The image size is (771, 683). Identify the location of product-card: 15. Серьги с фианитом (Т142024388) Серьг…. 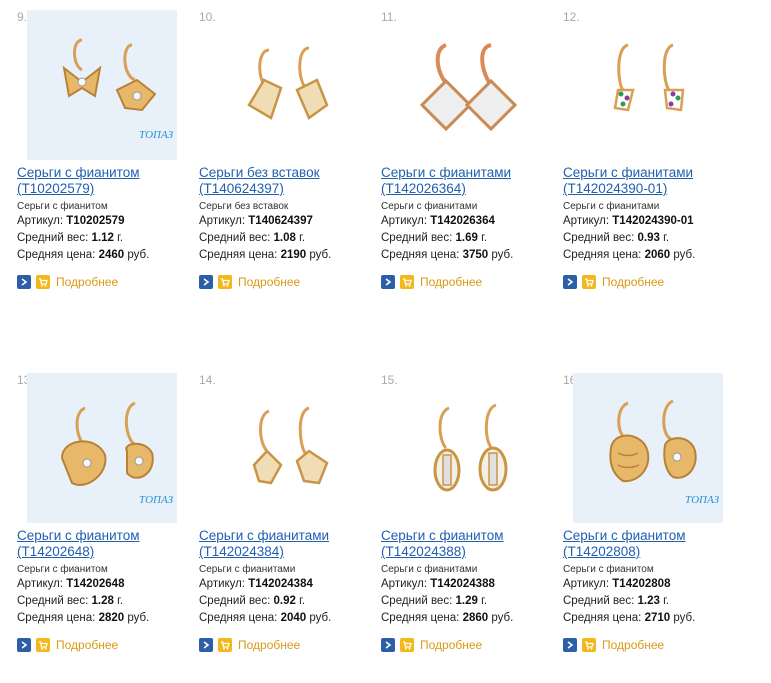
(468, 515).